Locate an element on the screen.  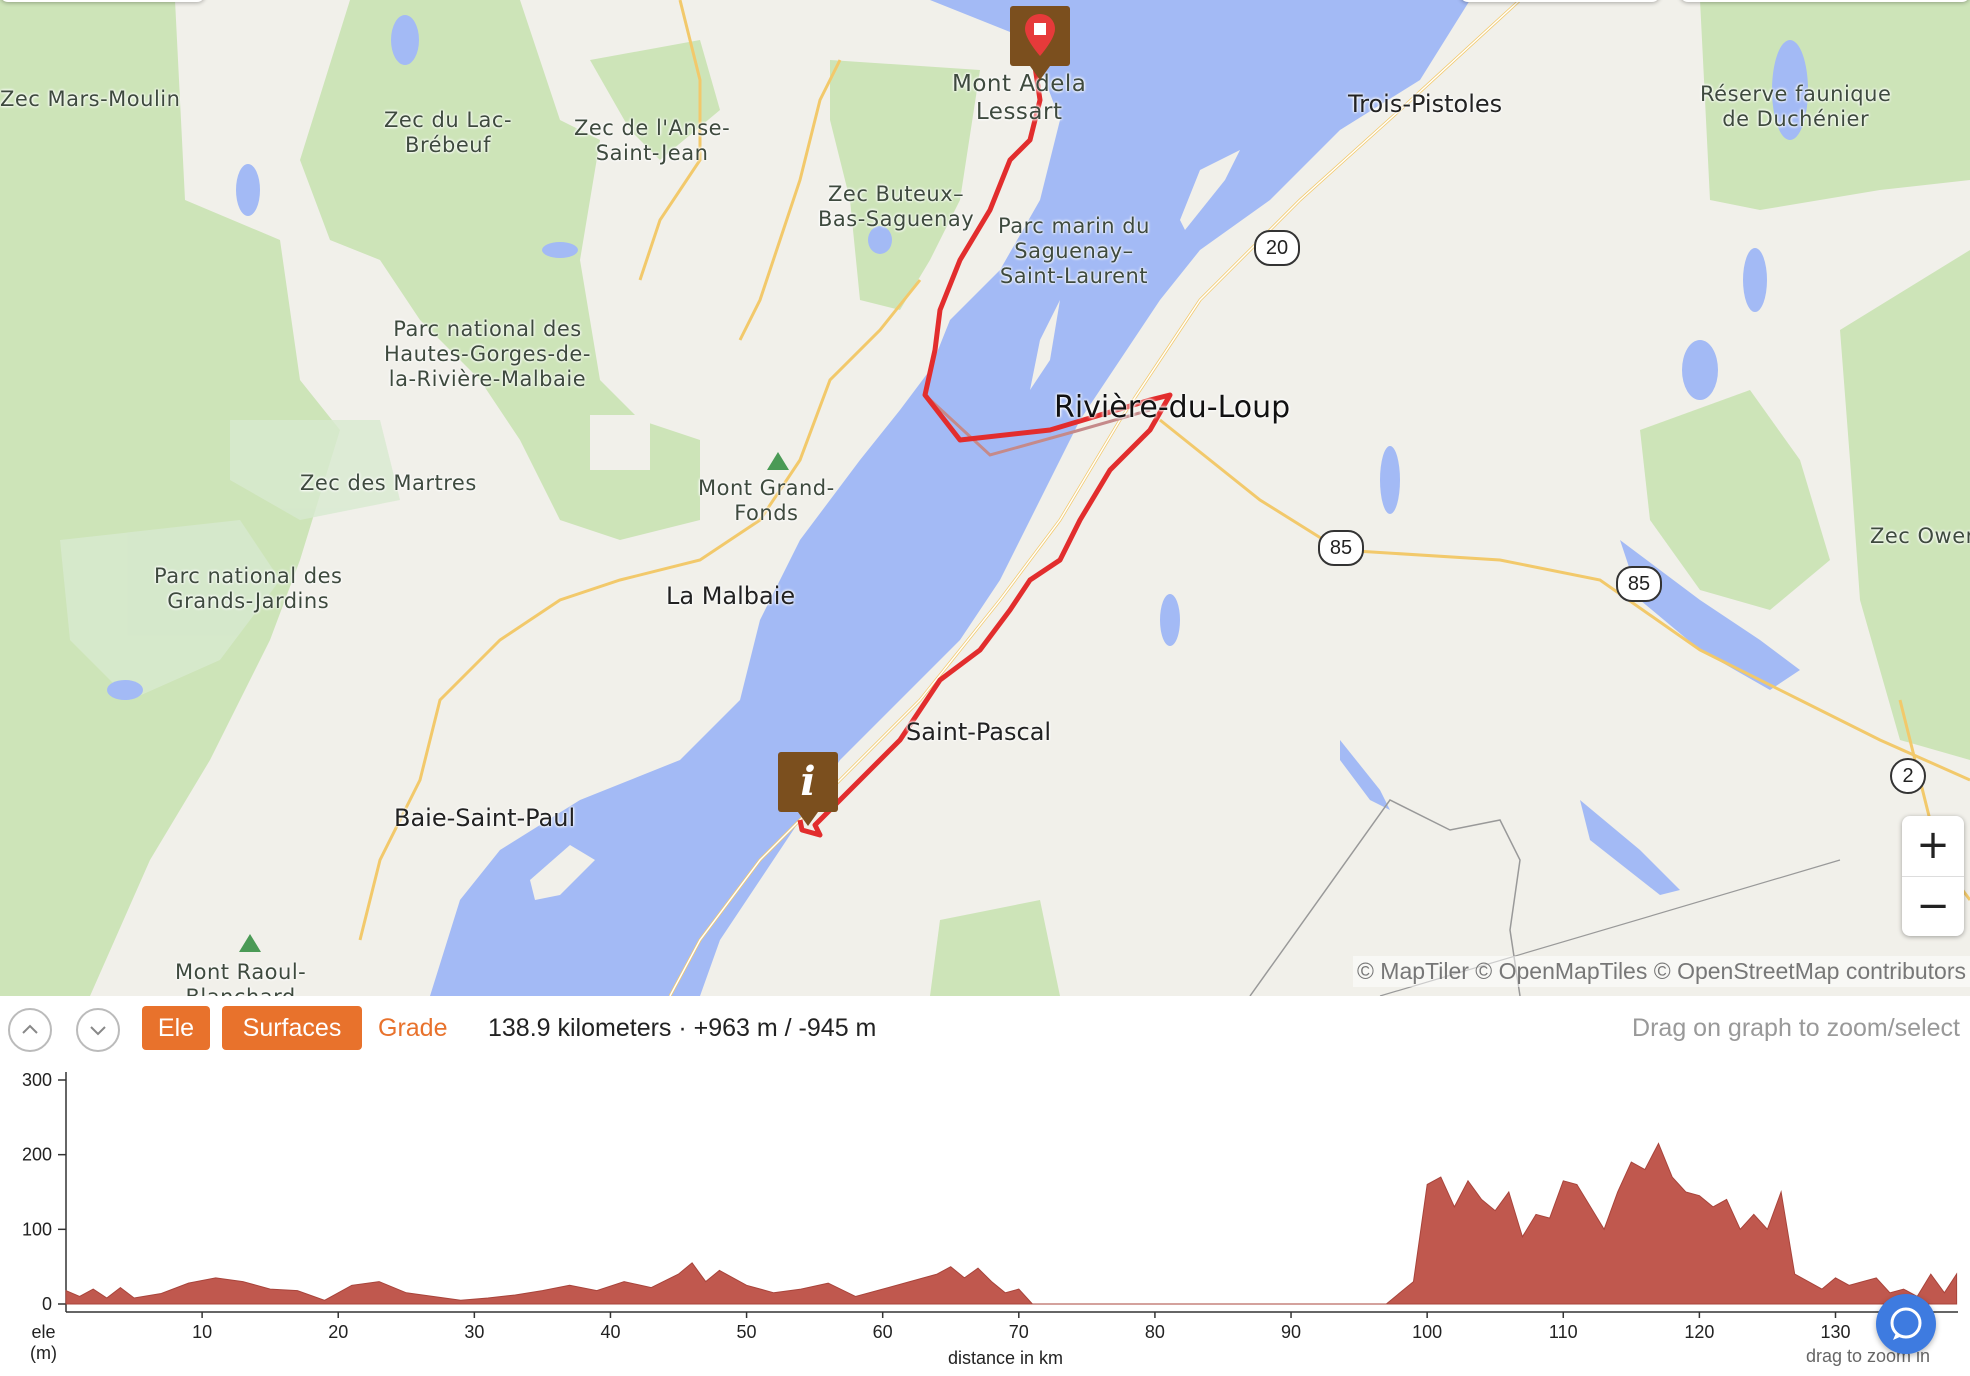
map-label-line: Saint-Jean is located at coordinates (652, 153).